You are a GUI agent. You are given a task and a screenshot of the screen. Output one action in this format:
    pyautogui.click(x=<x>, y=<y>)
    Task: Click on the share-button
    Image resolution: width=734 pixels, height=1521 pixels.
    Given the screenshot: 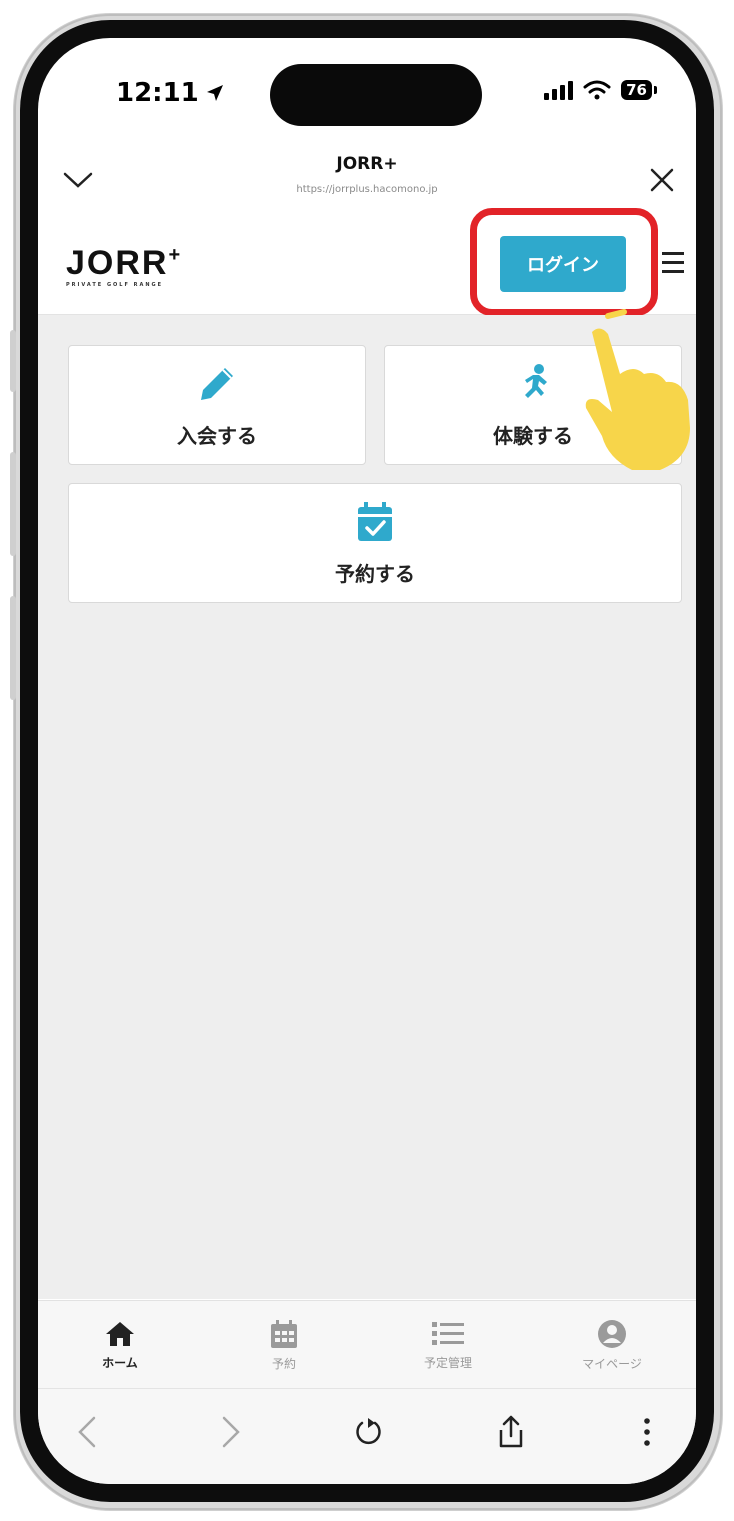 What is the action you would take?
    pyautogui.click(x=511, y=1432)
    